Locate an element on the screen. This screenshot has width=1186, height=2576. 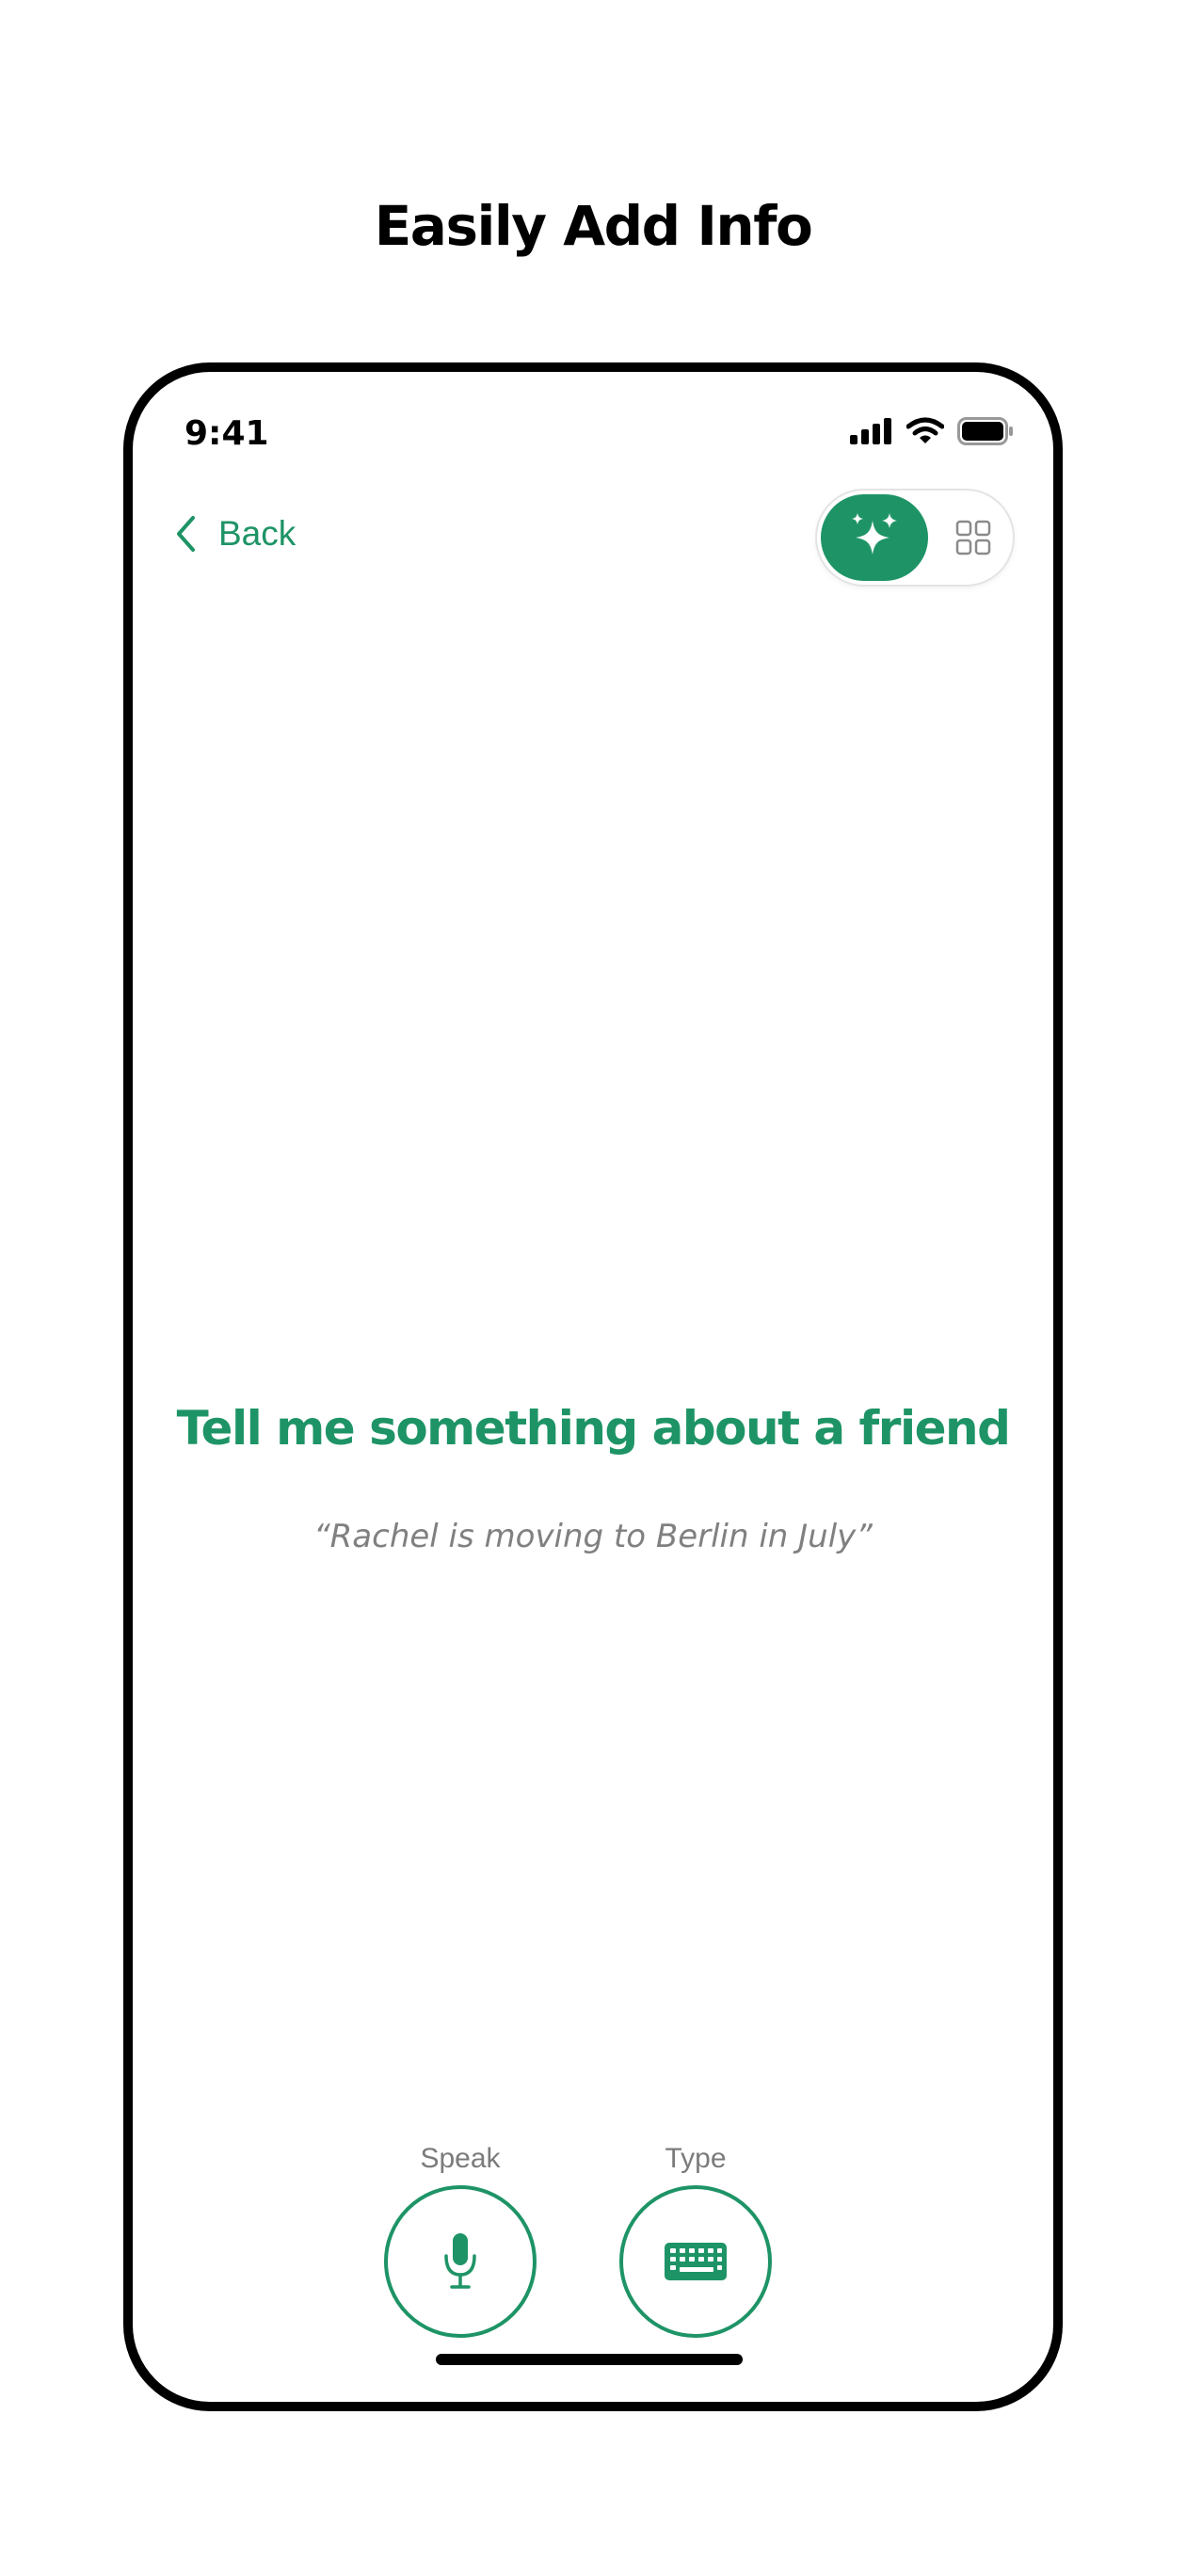
status-icons is located at coordinates (932, 431).